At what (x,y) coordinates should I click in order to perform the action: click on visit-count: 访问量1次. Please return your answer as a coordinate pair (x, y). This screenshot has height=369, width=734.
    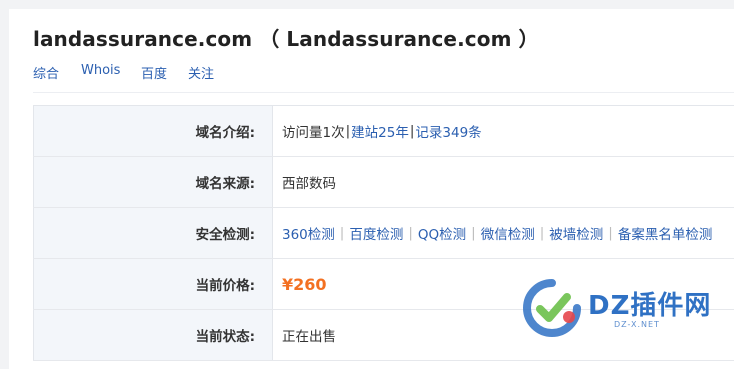
    Looking at the image, I should click on (313, 133).